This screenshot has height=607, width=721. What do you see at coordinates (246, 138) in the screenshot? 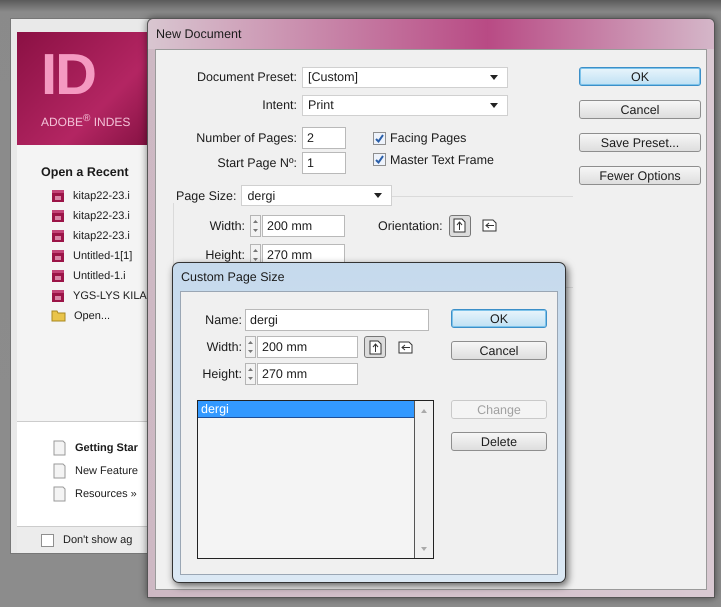
I see `field-label: Number of Pages:` at bounding box center [246, 138].